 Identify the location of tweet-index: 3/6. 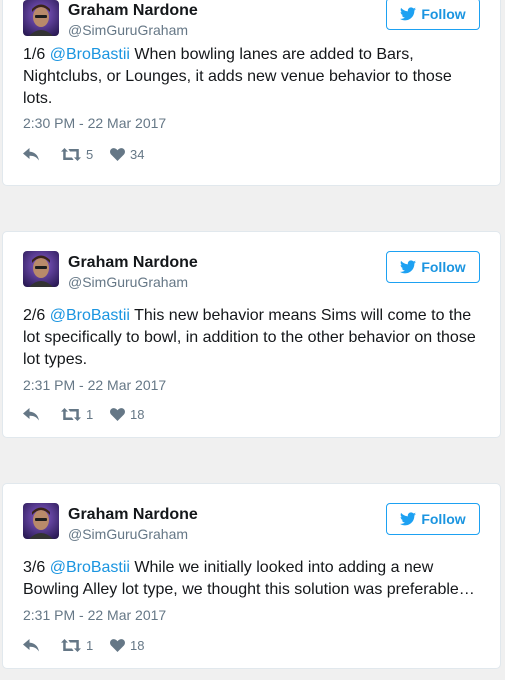
(34, 567).